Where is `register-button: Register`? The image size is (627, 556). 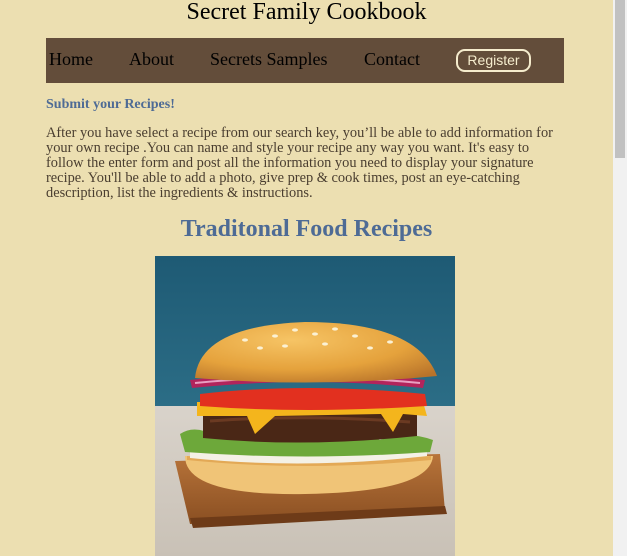 register-button: Register is located at coordinates (493, 60).